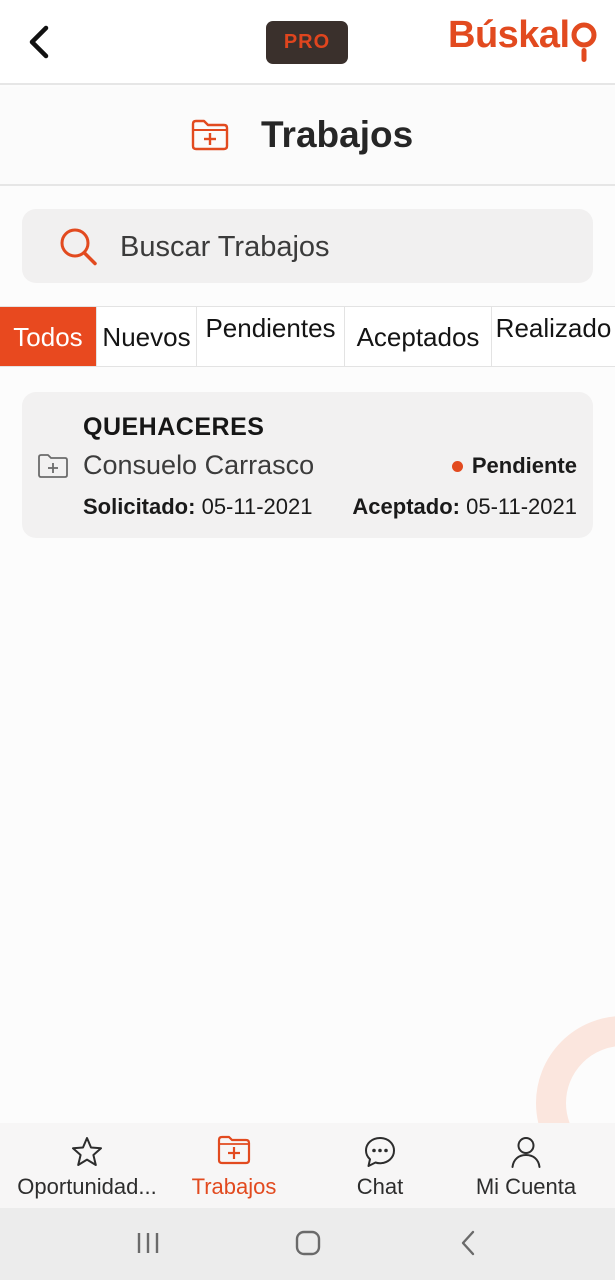 This screenshot has height=1280, width=615. I want to click on system-nav-bar, so click(307, 1244).